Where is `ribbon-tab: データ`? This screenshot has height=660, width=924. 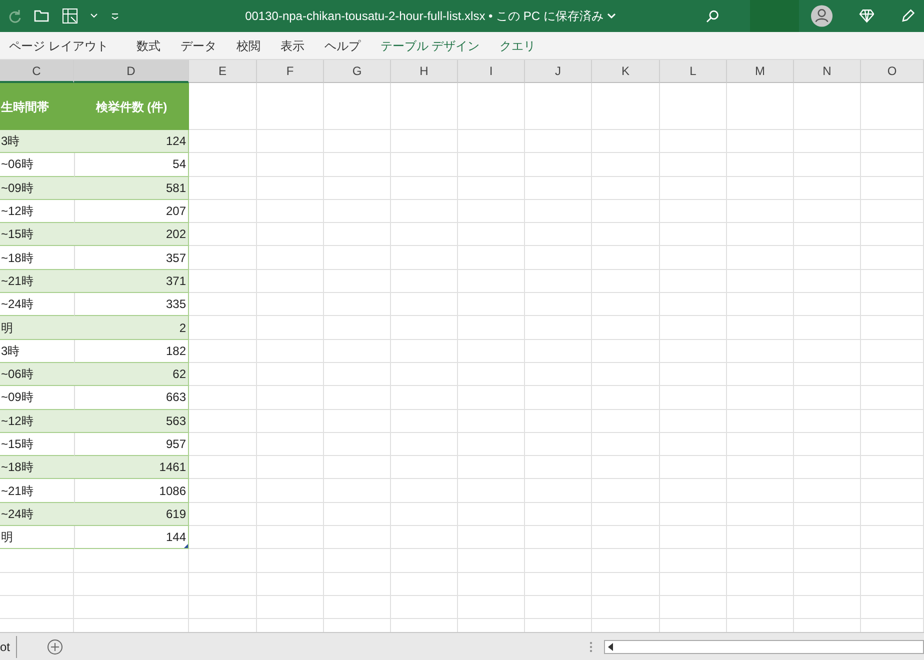 ribbon-tab: データ is located at coordinates (198, 46).